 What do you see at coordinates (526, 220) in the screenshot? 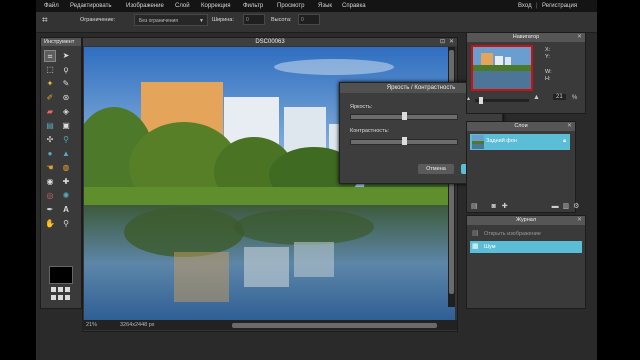
I see `history-header: Журнал ✕` at bounding box center [526, 220].